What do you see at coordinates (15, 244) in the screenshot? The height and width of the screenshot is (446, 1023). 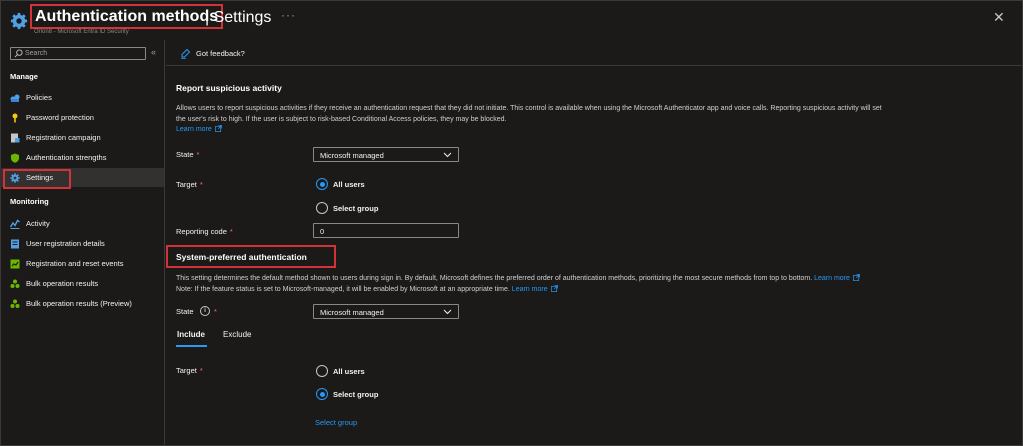 I see `user-details-icon` at bounding box center [15, 244].